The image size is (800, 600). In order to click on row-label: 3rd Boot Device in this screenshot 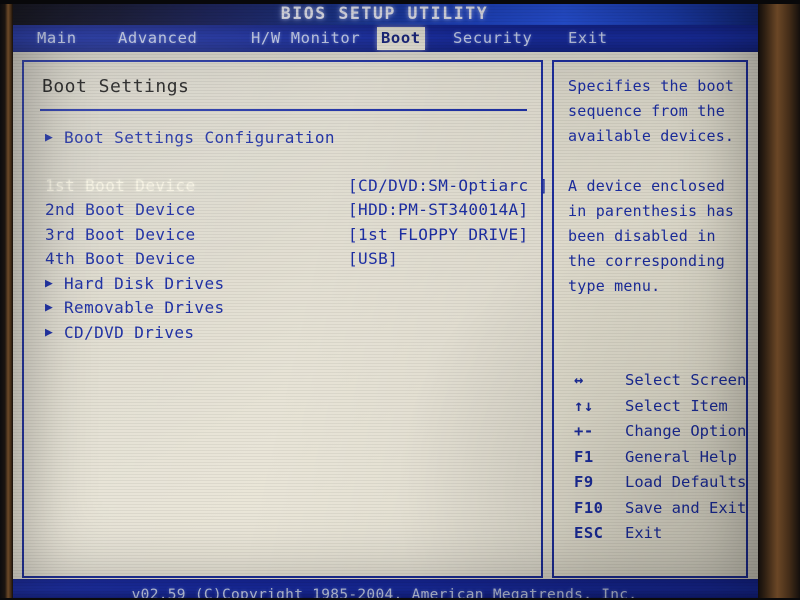, I will do `click(120, 234)`.